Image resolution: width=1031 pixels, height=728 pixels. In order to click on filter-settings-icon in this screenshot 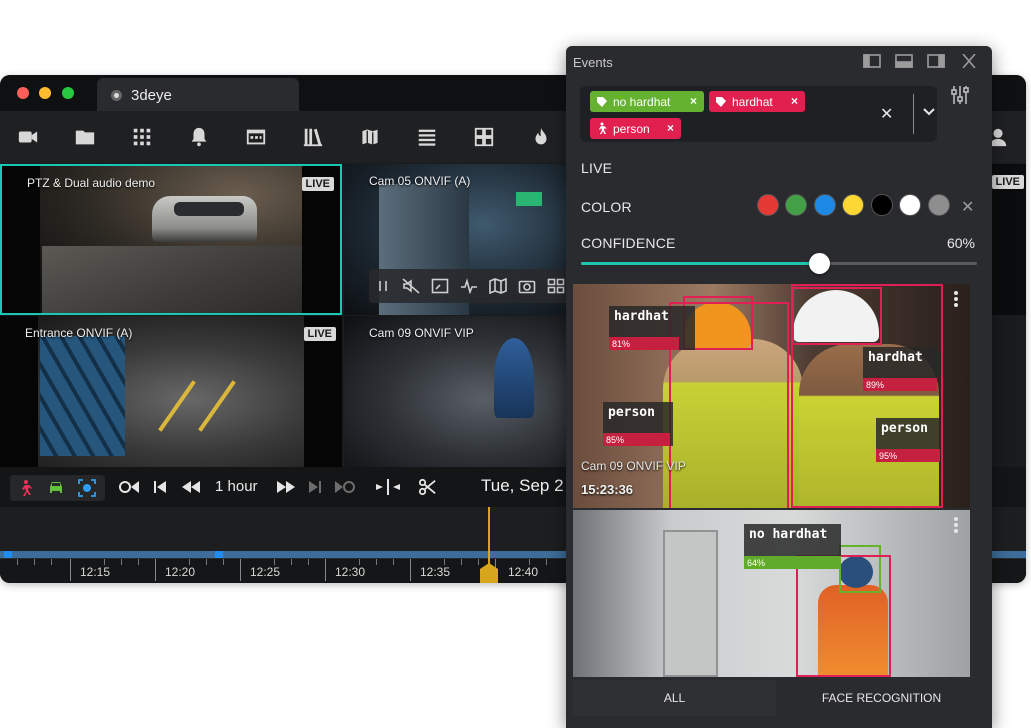, I will do `click(960, 95)`.